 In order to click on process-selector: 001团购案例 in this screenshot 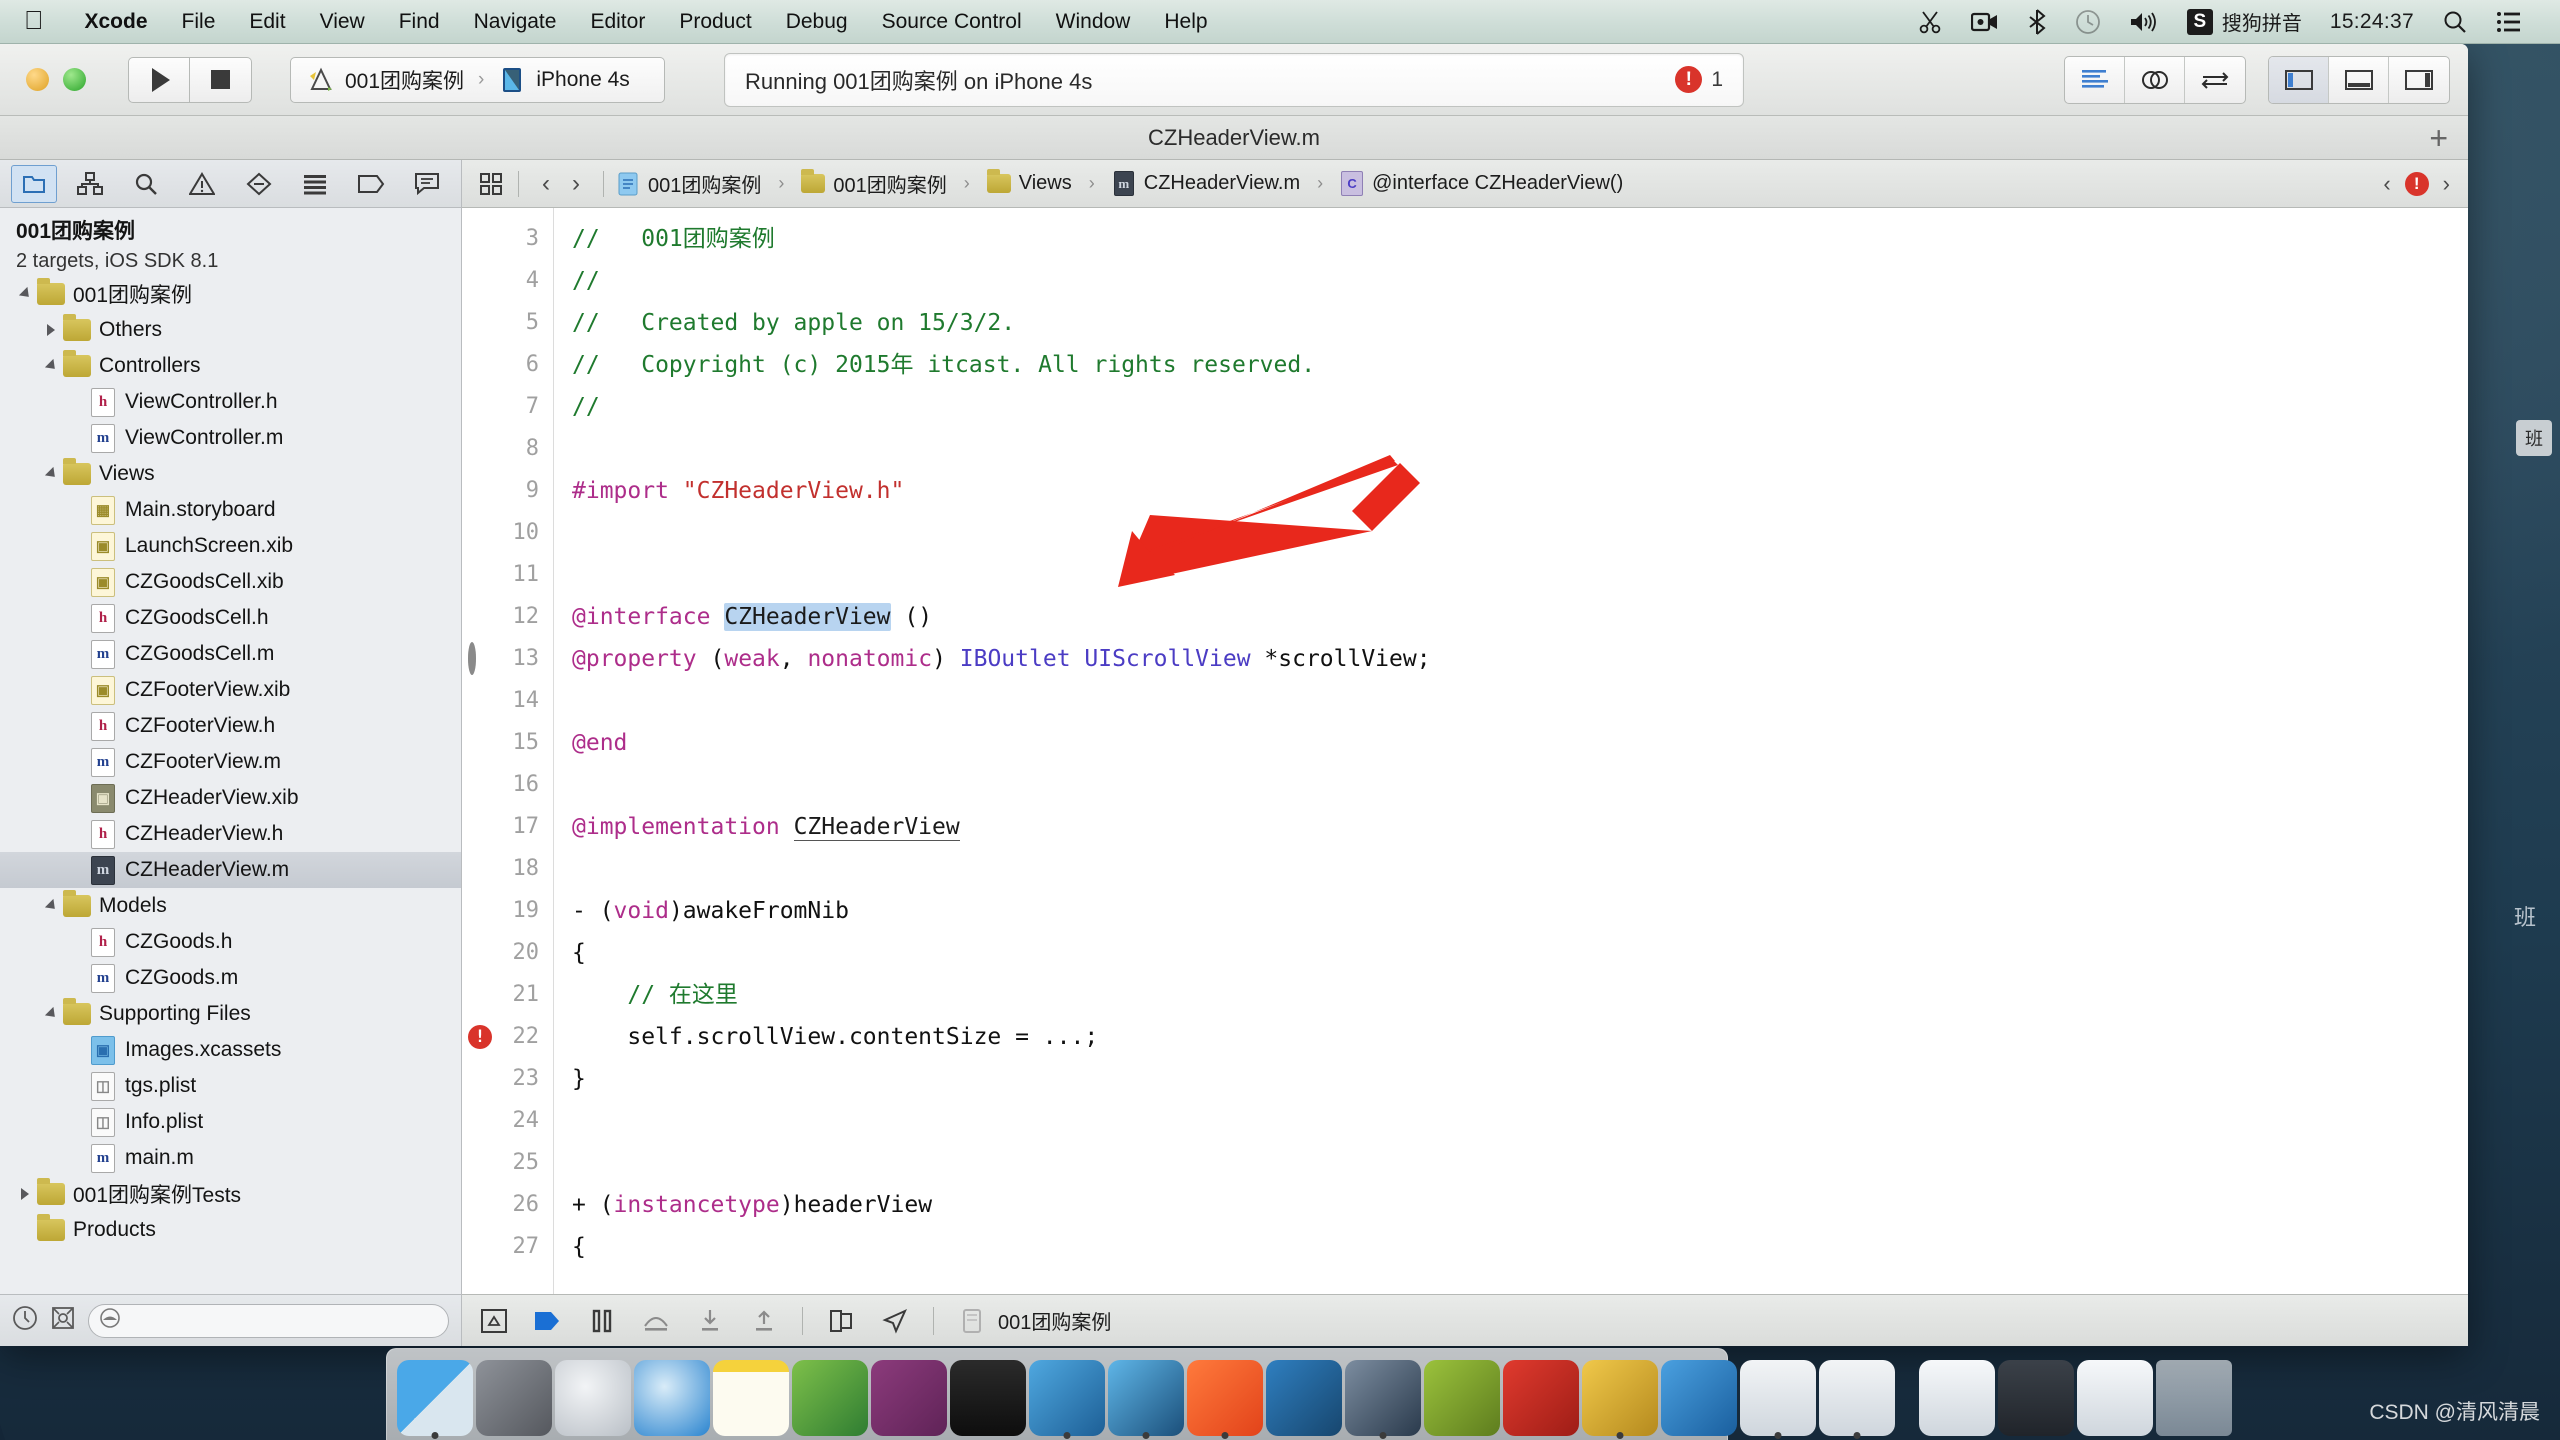, I will do `click(1033, 1321)`.